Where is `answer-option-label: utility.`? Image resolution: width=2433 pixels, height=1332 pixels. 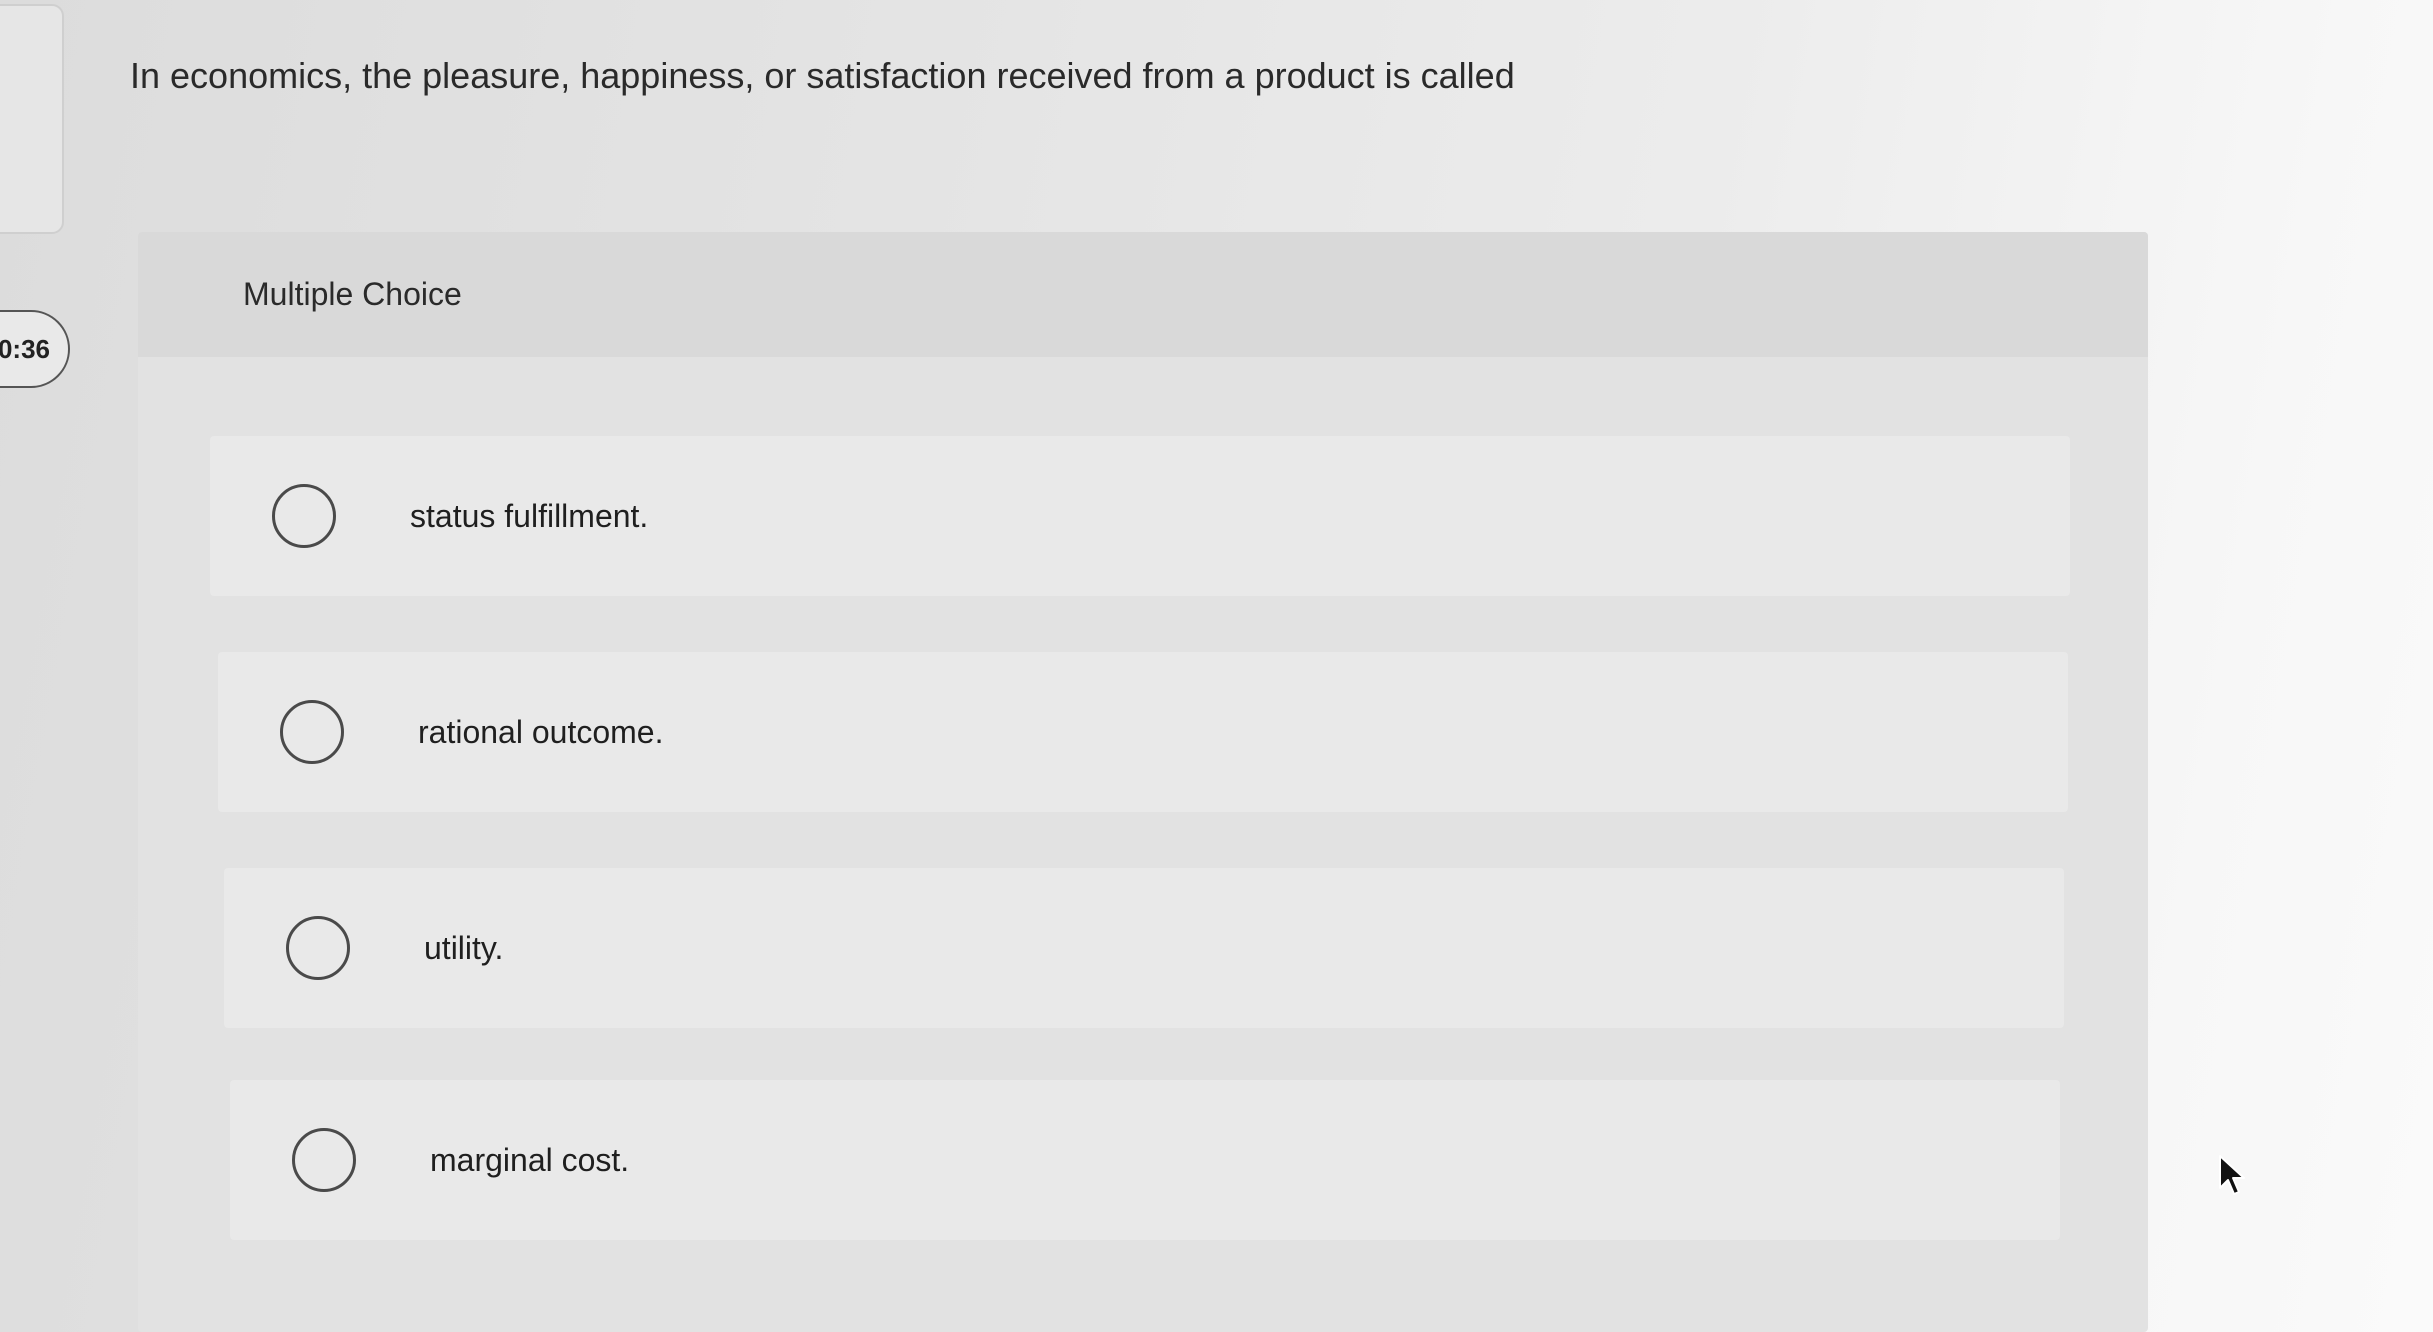 answer-option-label: utility. is located at coordinates (464, 947).